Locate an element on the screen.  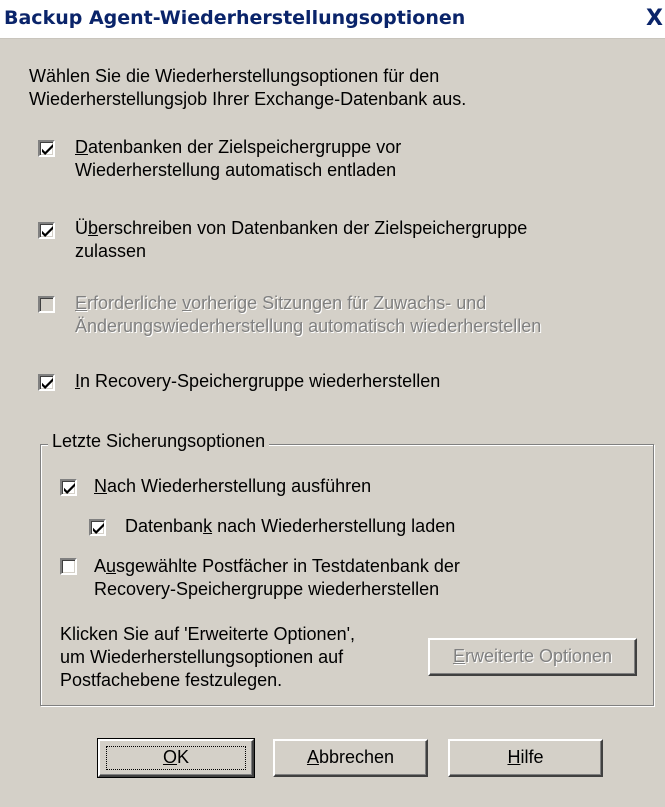
cancel-button: Abbrechen is located at coordinates (350, 758).